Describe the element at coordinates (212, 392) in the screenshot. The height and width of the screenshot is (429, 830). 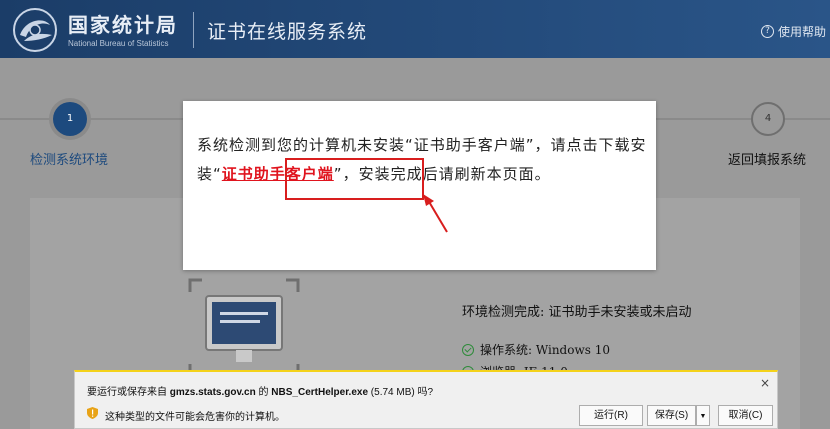
I see `download-host: gmzs.stats.gov.cn` at that location.